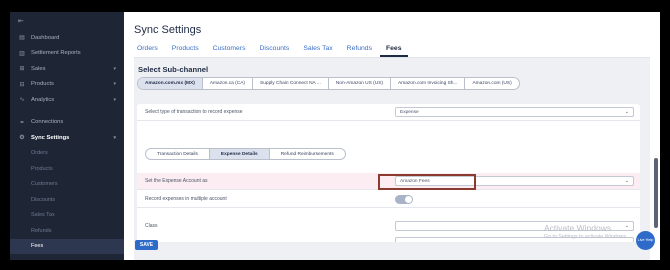 This screenshot has height=270, width=670. Describe the element at coordinates (586, 237) in the screenshot. I see `watermark-subtitle: Go to Settings to activate Windows.` at that location.